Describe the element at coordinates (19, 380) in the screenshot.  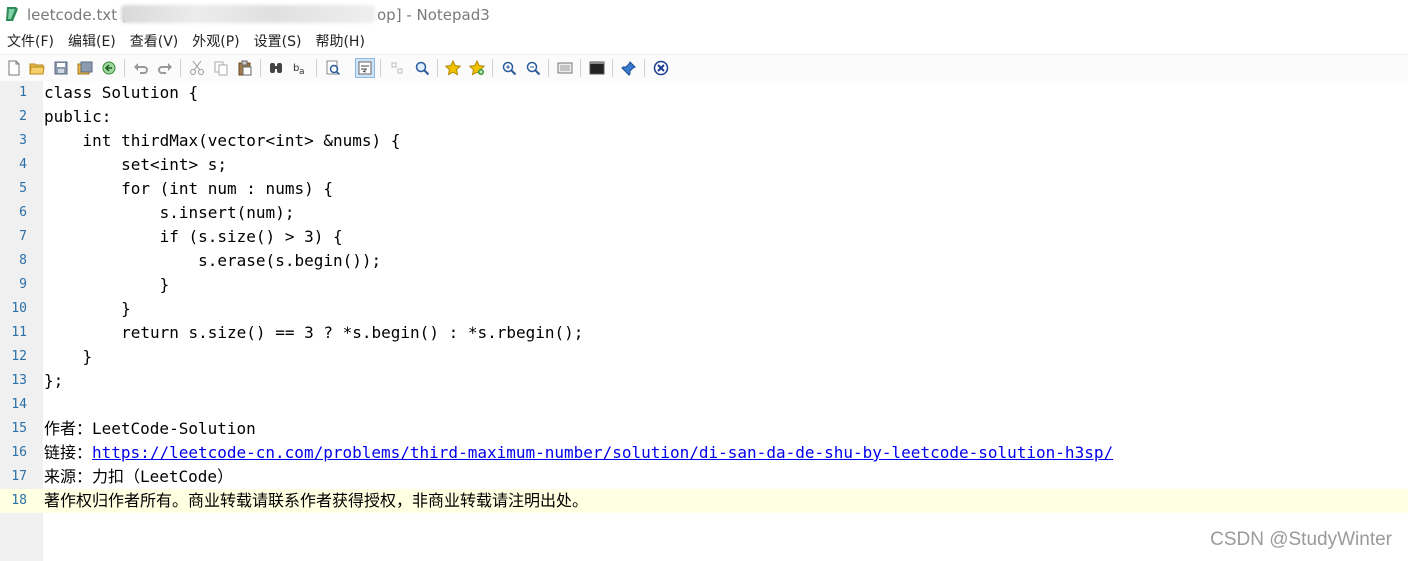
I see `line-number: 13` at that location.